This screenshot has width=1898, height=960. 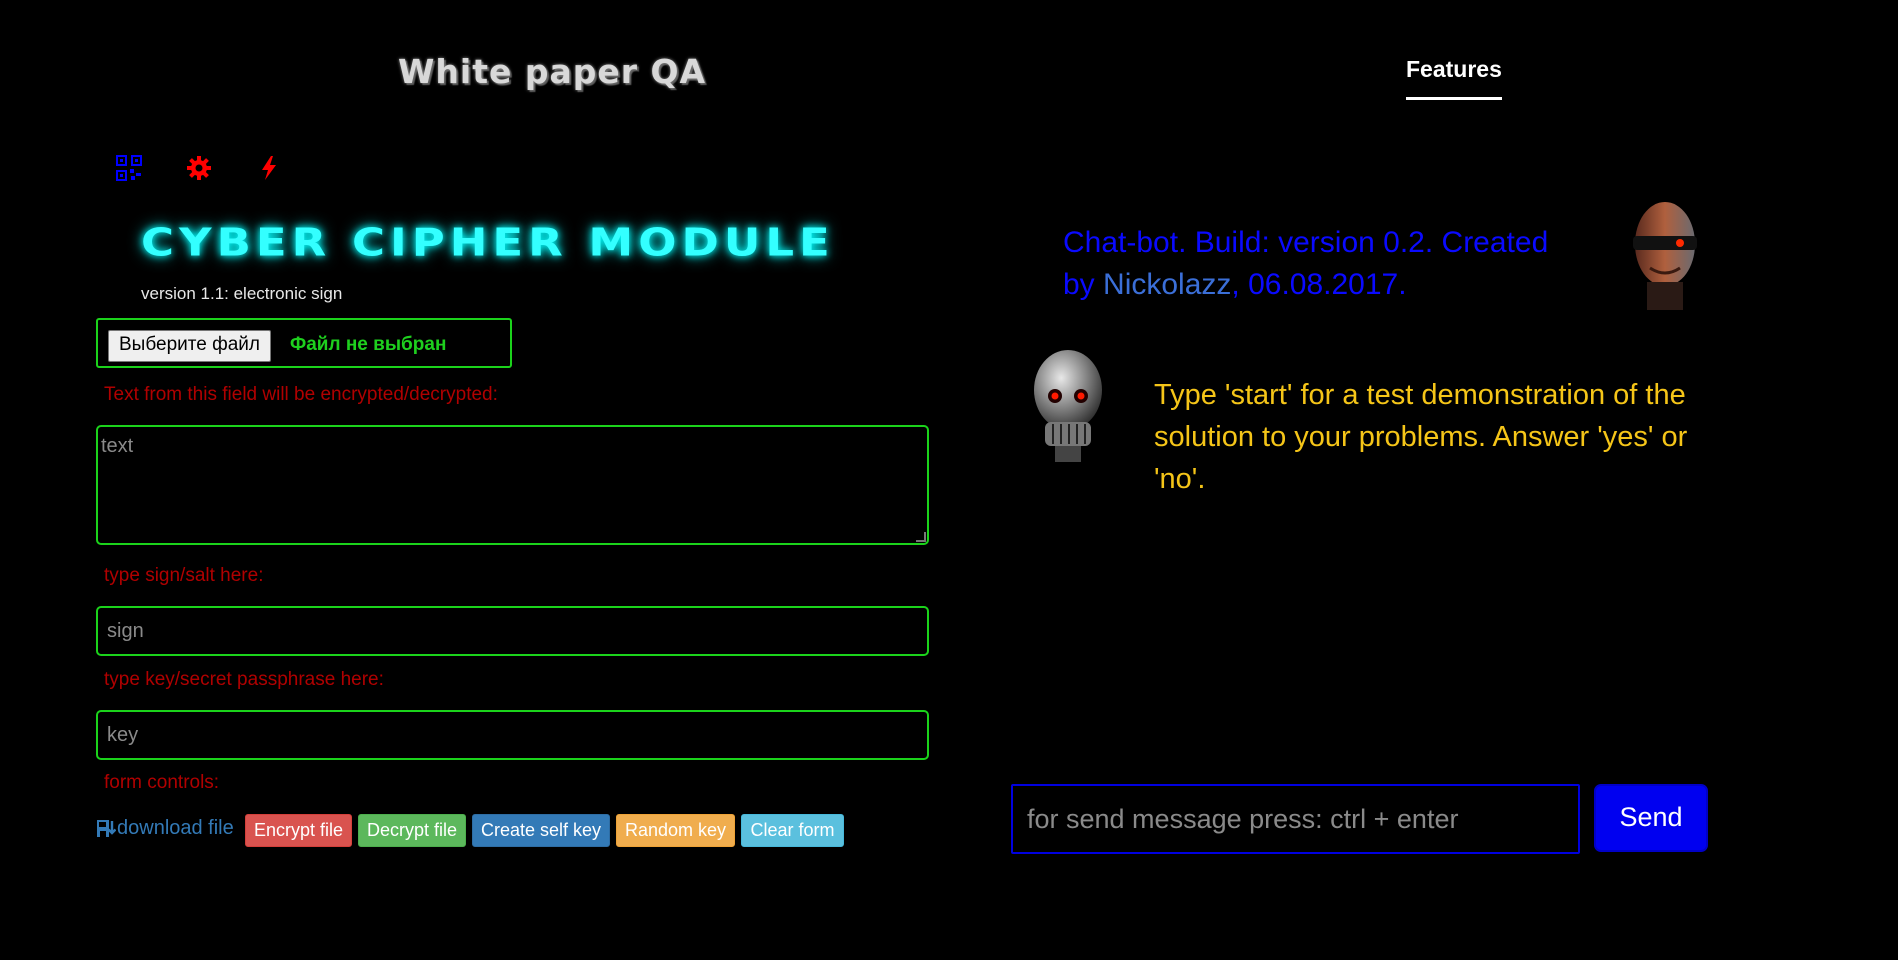 What do you see at coordinates (1319, 284) in the screenshot?
I see `bot-info-date: , 06.08.2017.` at bounding box center [1319, 284].